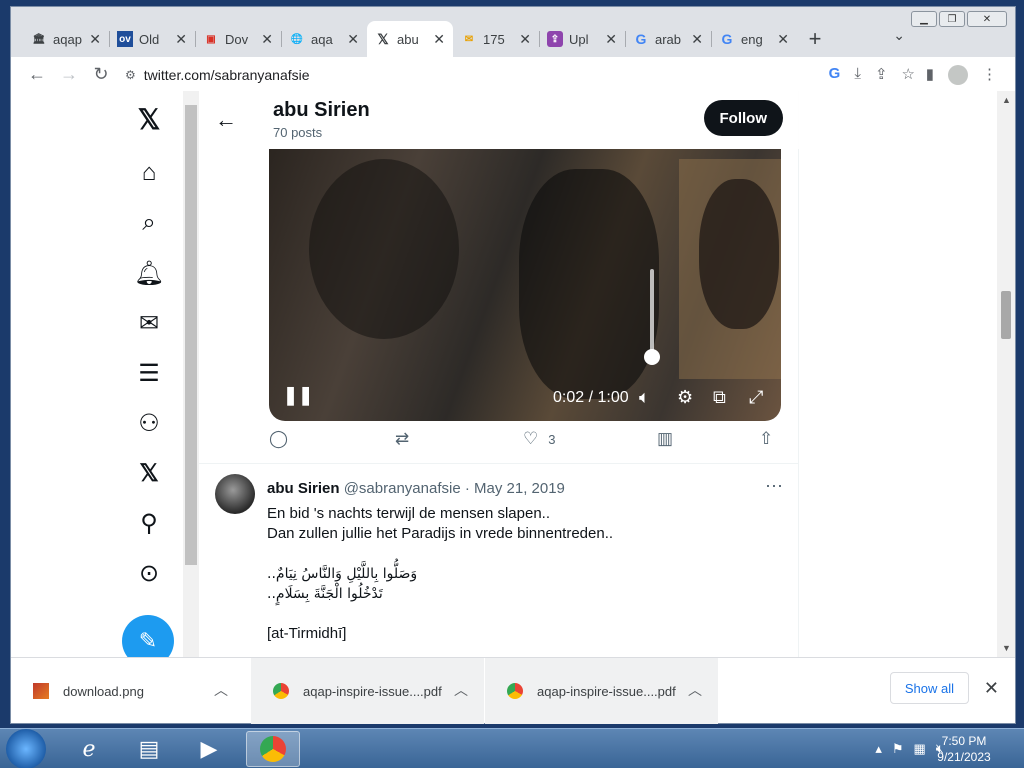 The width and height of the screenshot is (1024, 768). What do you see at coordinates (989, 75) in the screenshot?
I see `menu-kebab-icon: ⋮` at bounding box center [989, 75].